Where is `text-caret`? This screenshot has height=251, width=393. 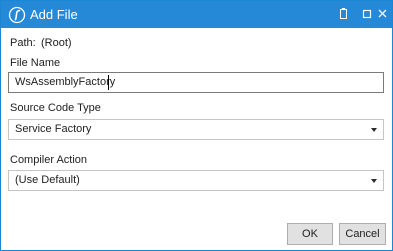
text-caret is located at coordinates (108, 82).